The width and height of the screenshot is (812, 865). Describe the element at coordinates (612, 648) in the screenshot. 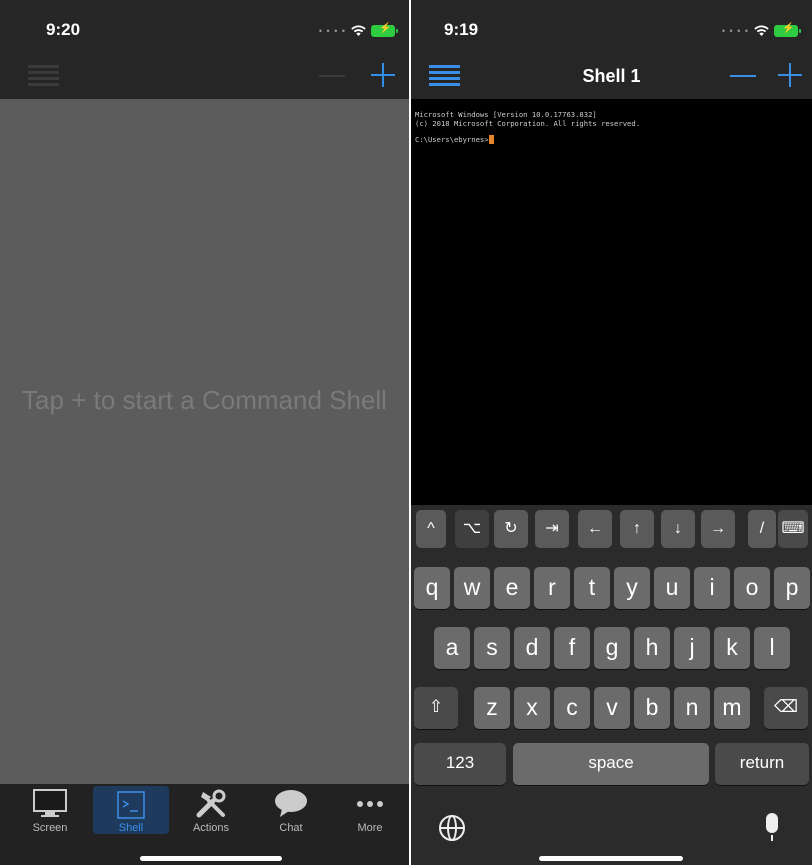

I see `key-g: g` at that location.